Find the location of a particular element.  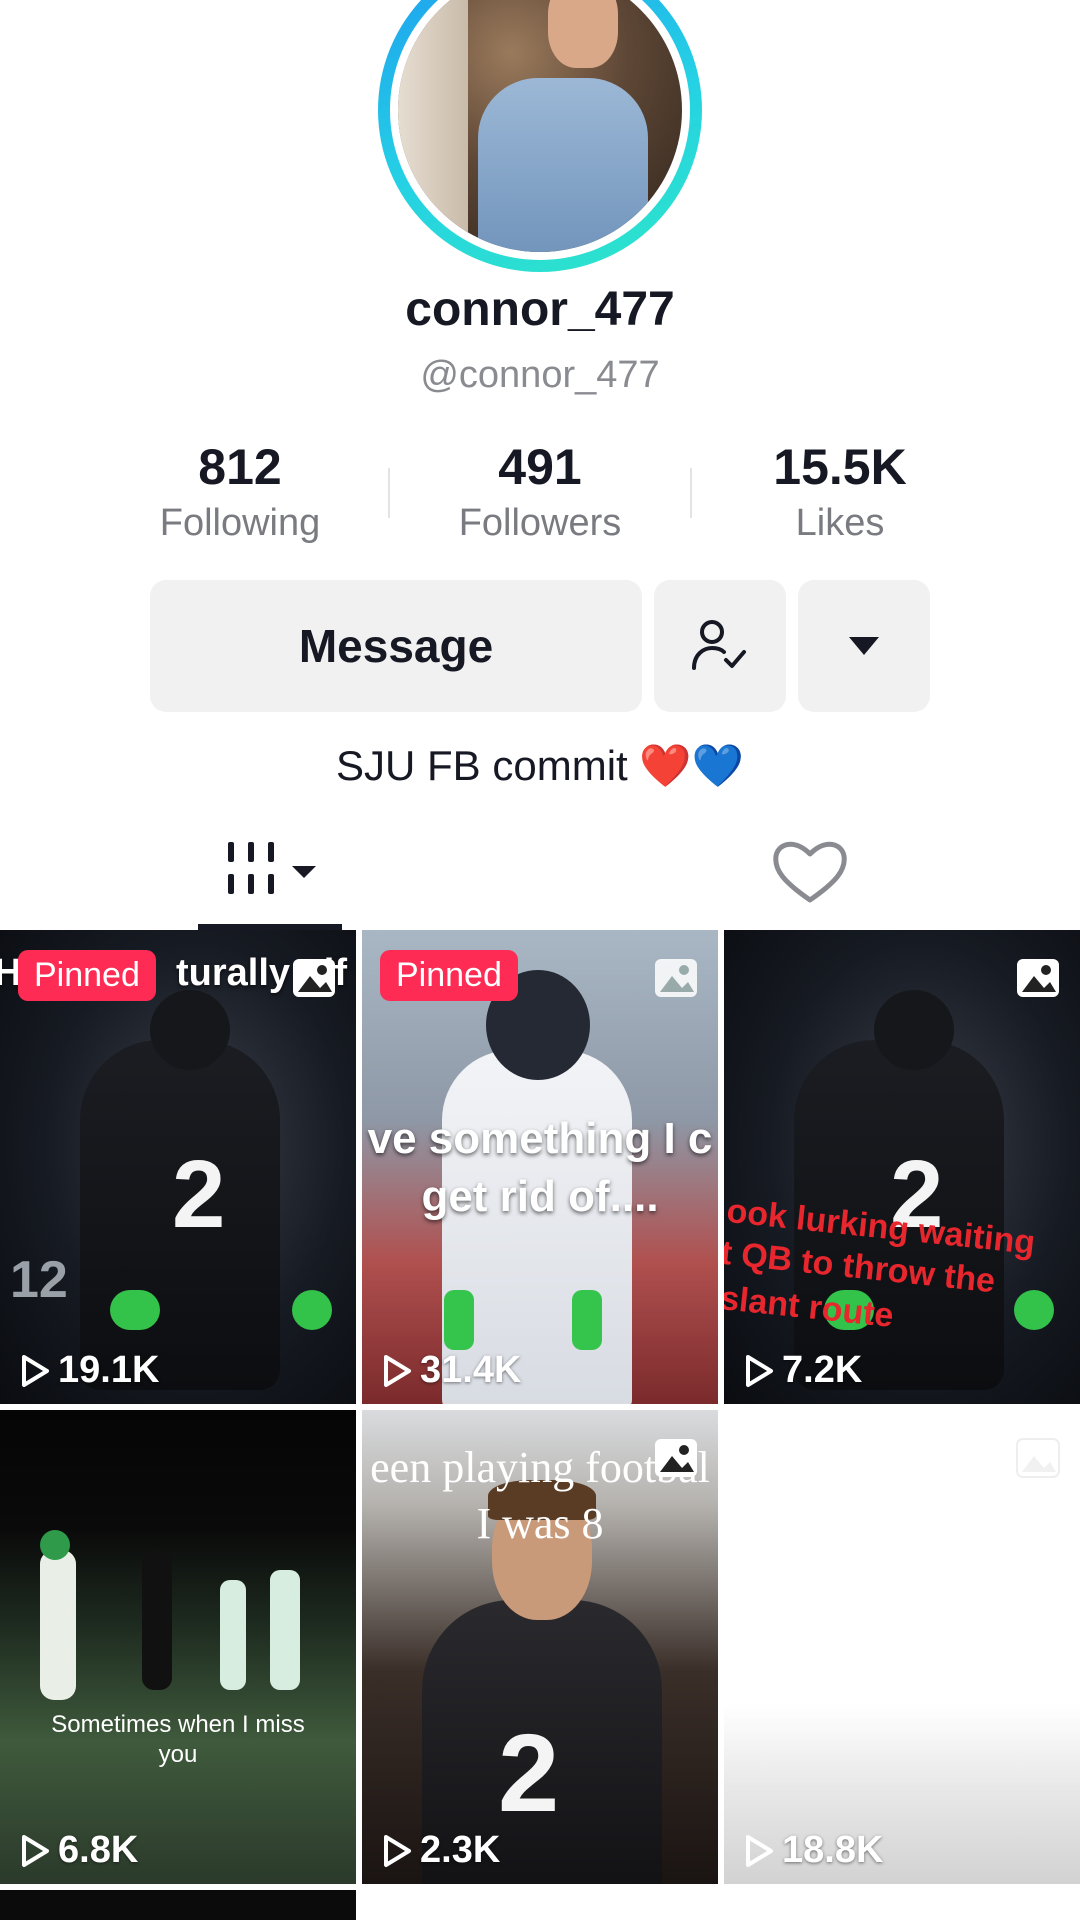

video-tile: 2 een playing footbal I was 8 2.3K is located at coordinates (540, 1647).